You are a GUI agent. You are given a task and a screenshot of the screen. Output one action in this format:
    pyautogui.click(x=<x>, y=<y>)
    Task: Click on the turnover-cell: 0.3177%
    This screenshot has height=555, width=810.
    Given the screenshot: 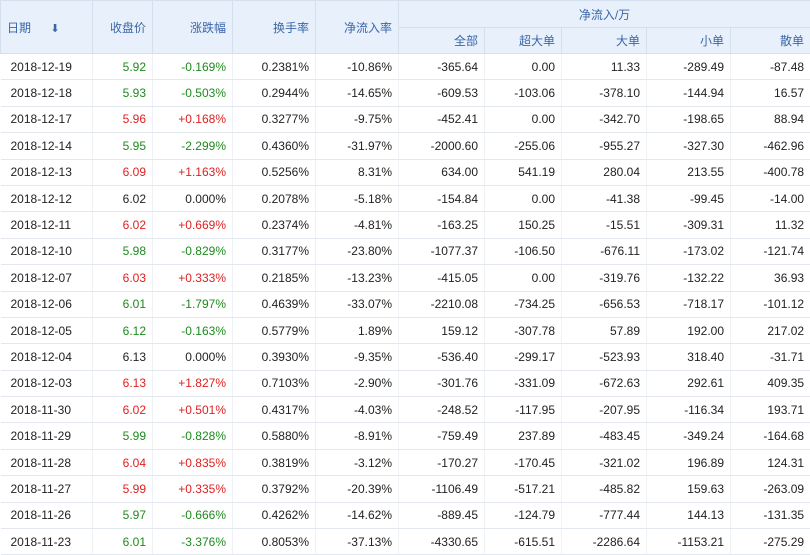 What is the action you would take?
    pyautogui.click(x=274, y=251)
    